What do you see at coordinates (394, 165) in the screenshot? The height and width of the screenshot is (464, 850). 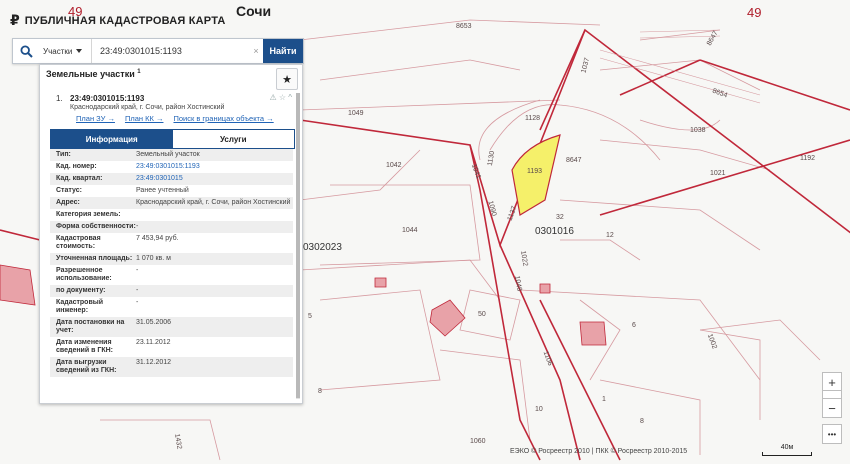 I see `map-label: 1042` at bounding box center [394, 165].